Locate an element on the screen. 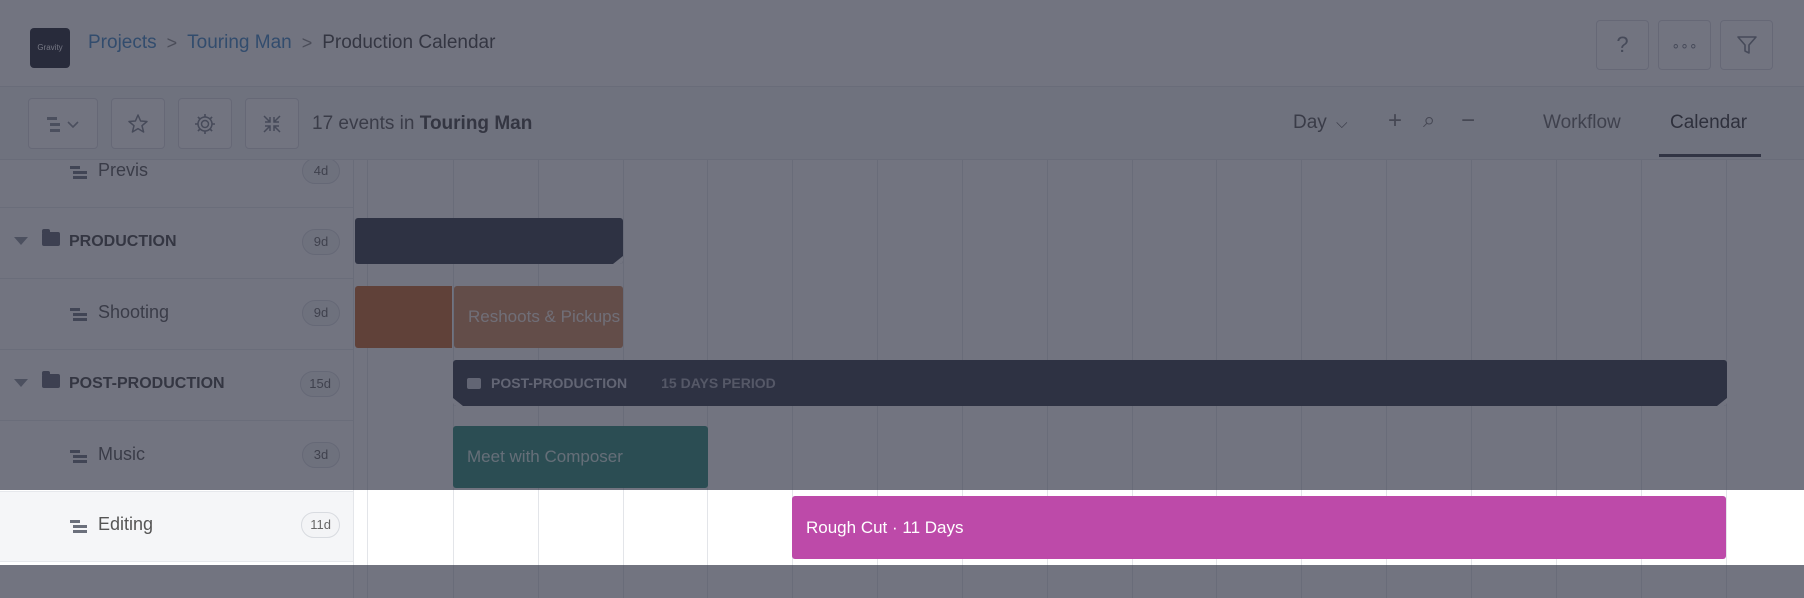  post-production-group-bar: POST-PRODUCTION 15 DAYS PERIOD is located at coordinates (1090, 383).